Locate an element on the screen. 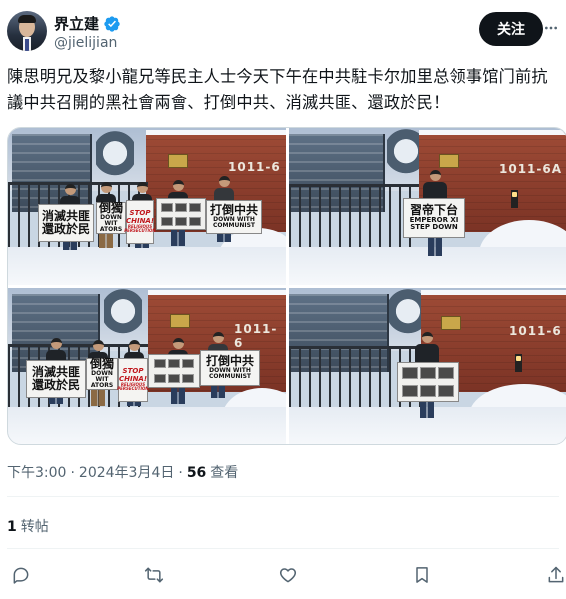 This screenshot has height=599, width=566. tweet-time: 下午3:00 is located at coordinates (36, 472).